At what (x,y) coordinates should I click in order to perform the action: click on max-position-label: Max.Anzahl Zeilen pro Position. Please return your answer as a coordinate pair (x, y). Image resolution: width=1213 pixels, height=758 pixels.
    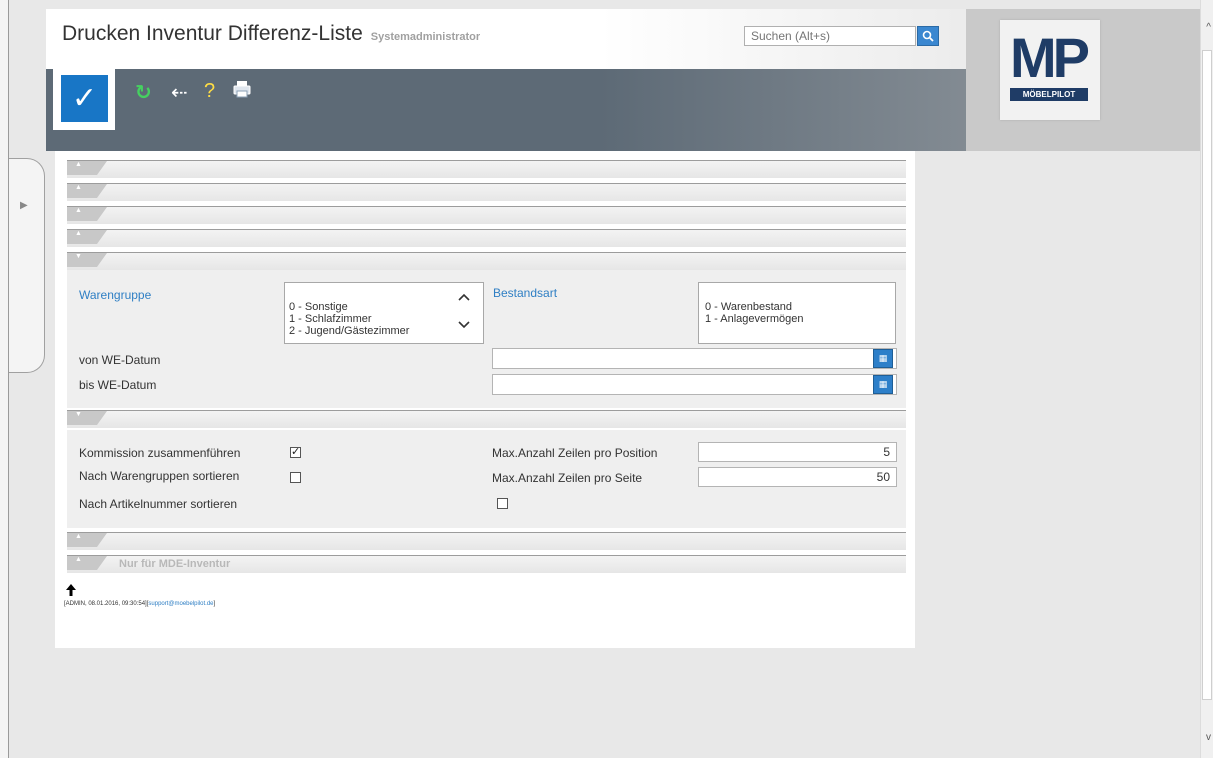
    Looking at the image, I should click on (575, 453).